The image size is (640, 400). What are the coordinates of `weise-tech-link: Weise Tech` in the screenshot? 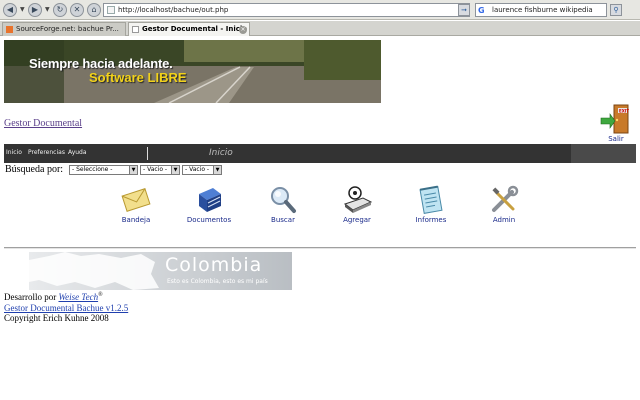 It's located at (78, 297).